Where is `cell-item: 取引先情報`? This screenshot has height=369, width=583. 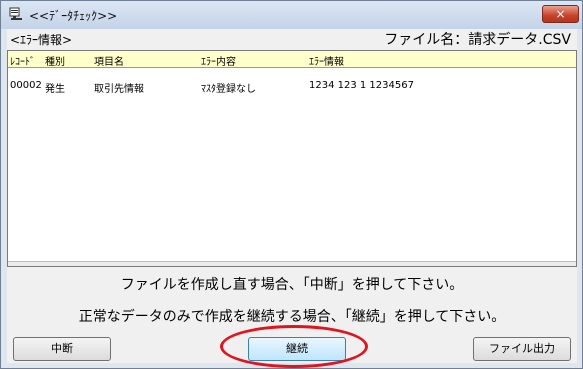
cell-item: 取引先情報 is located at coordinates (119, 89).